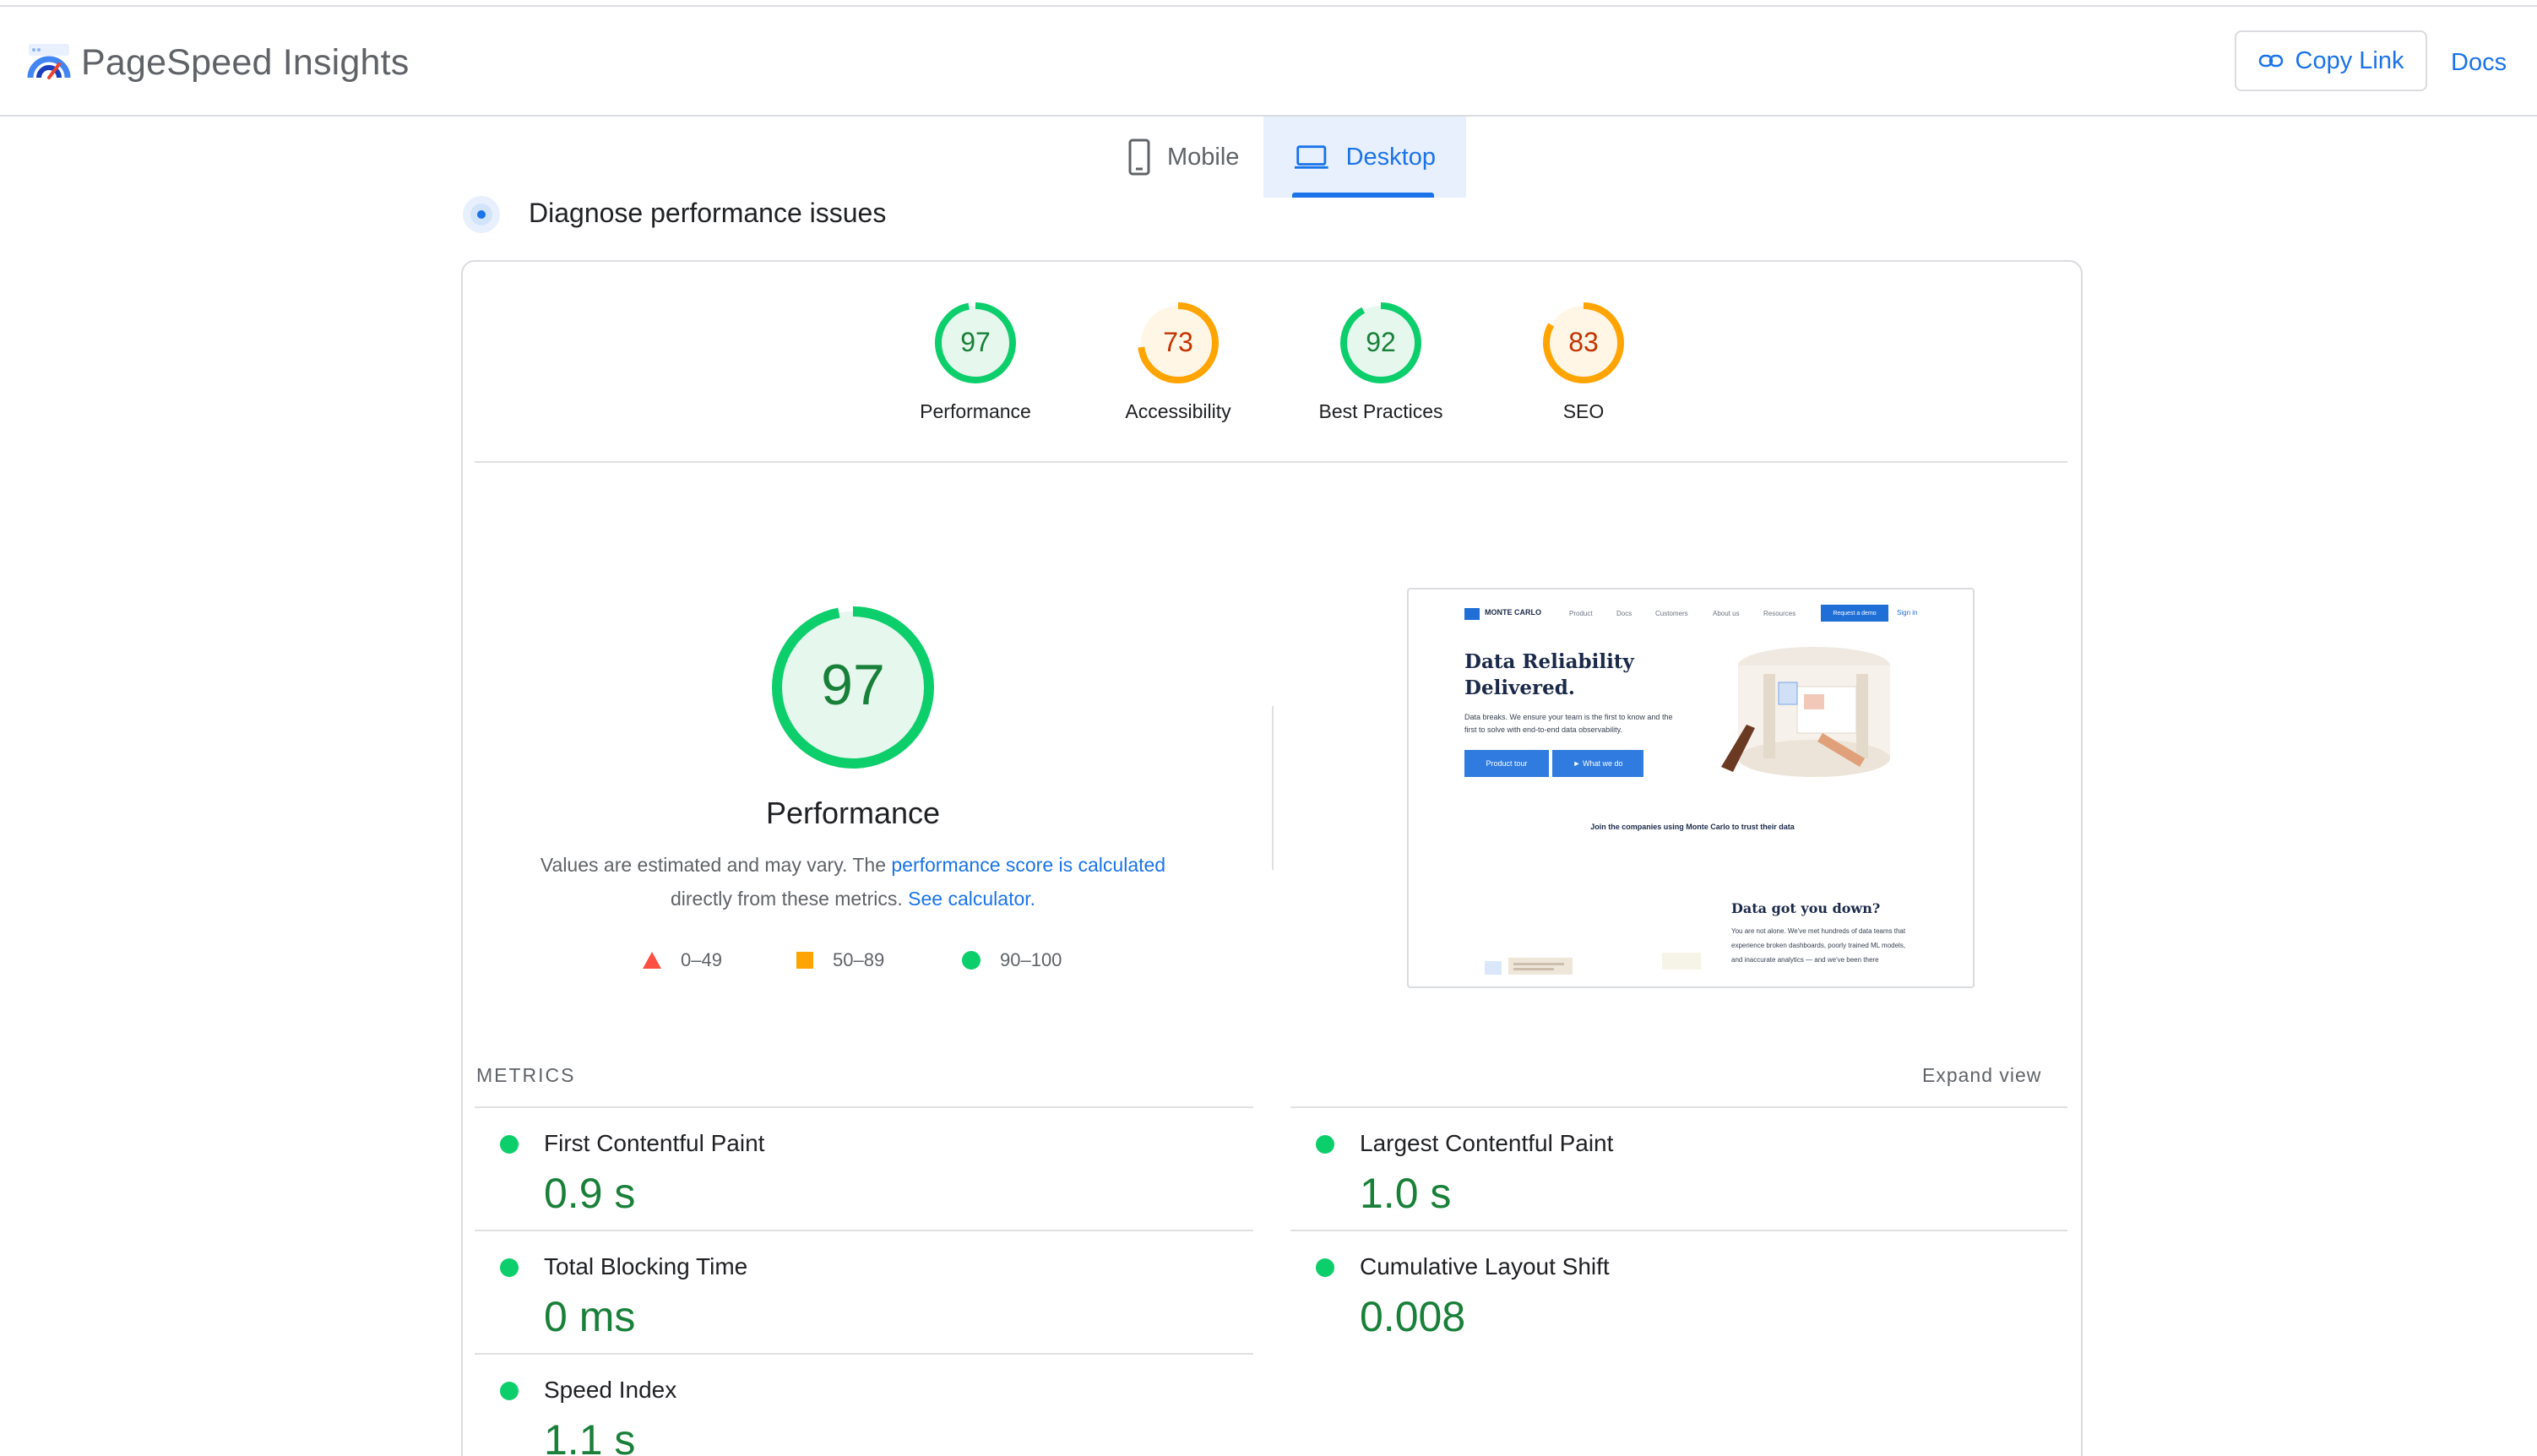 This screenshot has height=1456, width=2537. I want to click on metric-speed-index: Speed Index 1.1 s, so click(856, 1405).